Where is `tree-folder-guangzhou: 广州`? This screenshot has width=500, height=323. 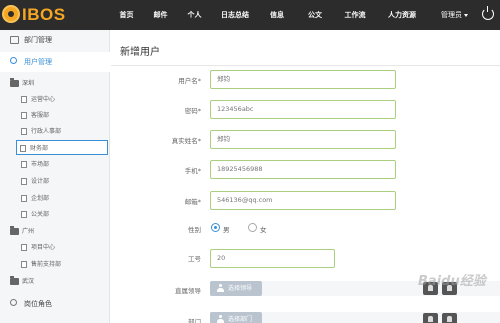
tree-folder-guangzhou: 广州 is located at coordinates (22, 232).